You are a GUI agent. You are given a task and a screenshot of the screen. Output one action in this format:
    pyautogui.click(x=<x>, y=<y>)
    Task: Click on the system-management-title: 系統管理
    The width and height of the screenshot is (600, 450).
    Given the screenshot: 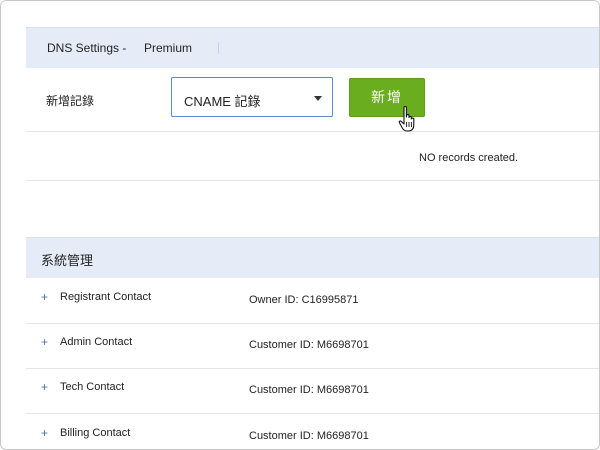 What is the action you would take?
    pyautogui.click(x=67, y=260)
    